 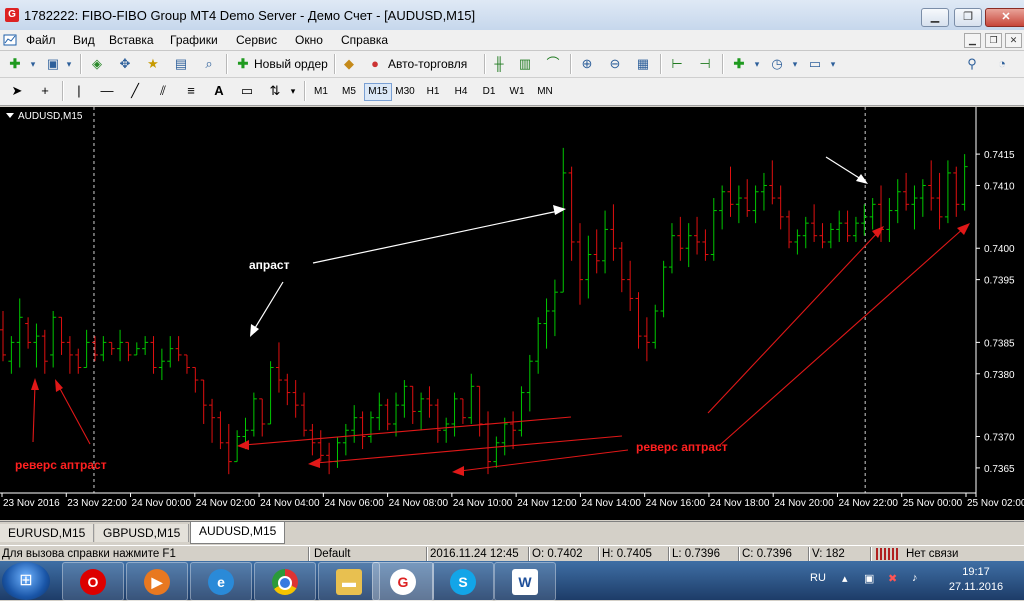 What do you see at coordinates (10, 40) in the screenshot?
I see `chart-window-icon` at bounding box center [10, 40].